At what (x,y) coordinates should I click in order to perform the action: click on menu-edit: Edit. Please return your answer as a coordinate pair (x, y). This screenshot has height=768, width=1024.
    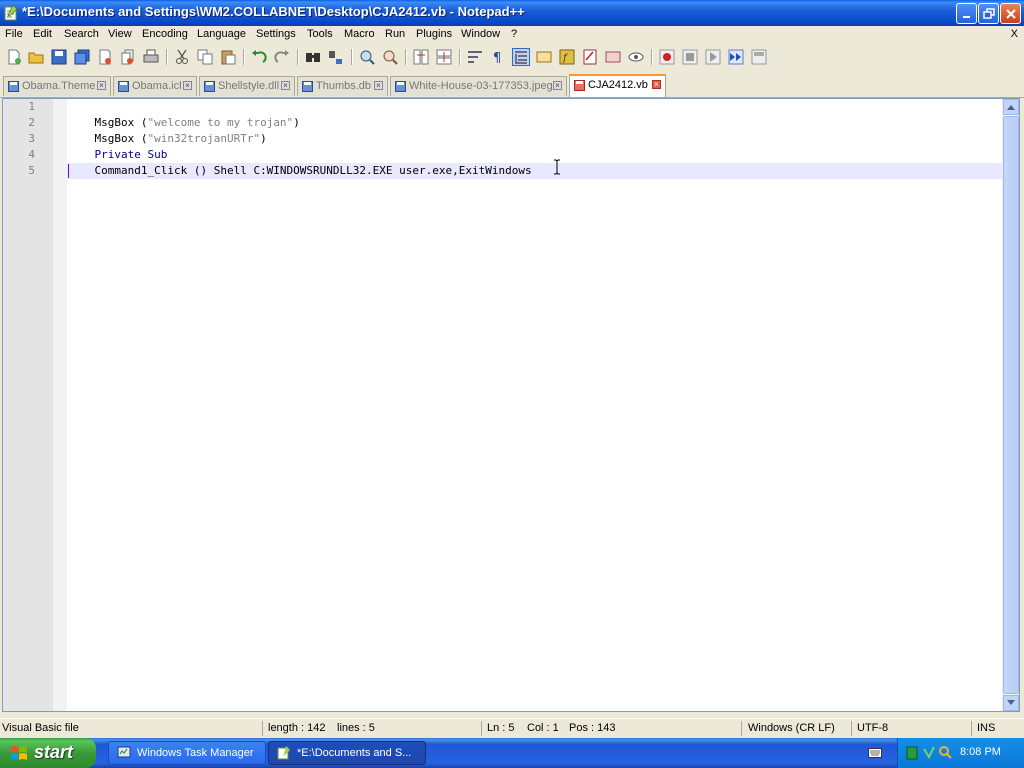
    Looking at the image, I should click on (42, 34).